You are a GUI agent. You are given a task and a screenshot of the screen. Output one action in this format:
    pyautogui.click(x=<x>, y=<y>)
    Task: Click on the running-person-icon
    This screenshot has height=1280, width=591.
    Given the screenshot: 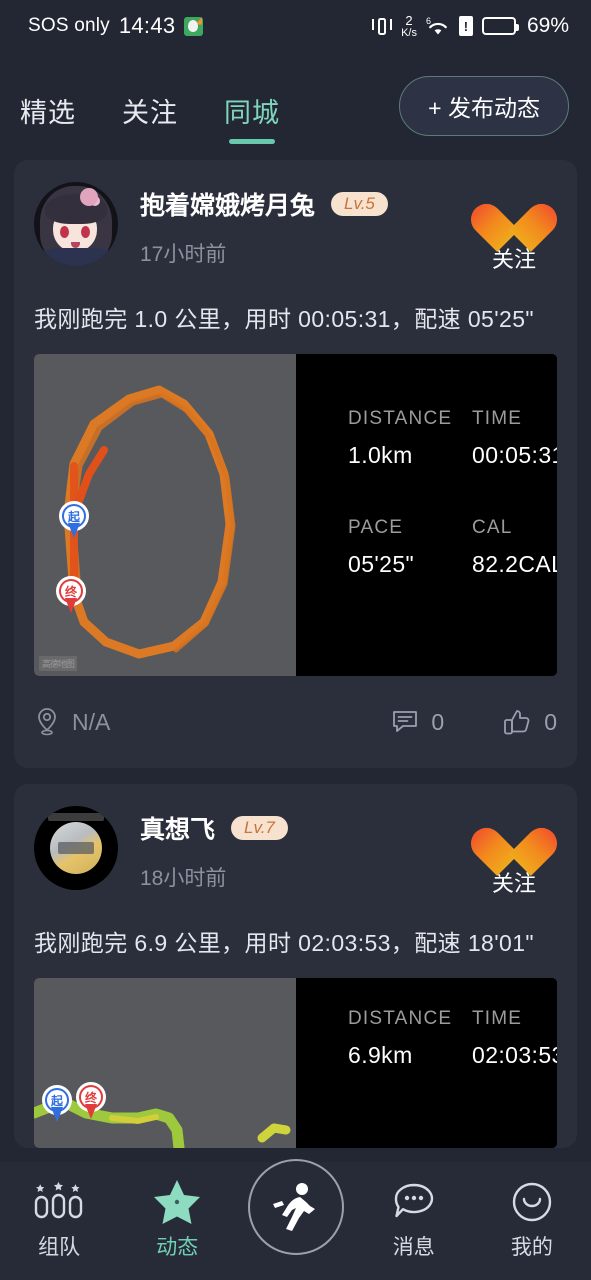 What is the action you would take?
    pyautogui.click(x=295, y=1207)
    